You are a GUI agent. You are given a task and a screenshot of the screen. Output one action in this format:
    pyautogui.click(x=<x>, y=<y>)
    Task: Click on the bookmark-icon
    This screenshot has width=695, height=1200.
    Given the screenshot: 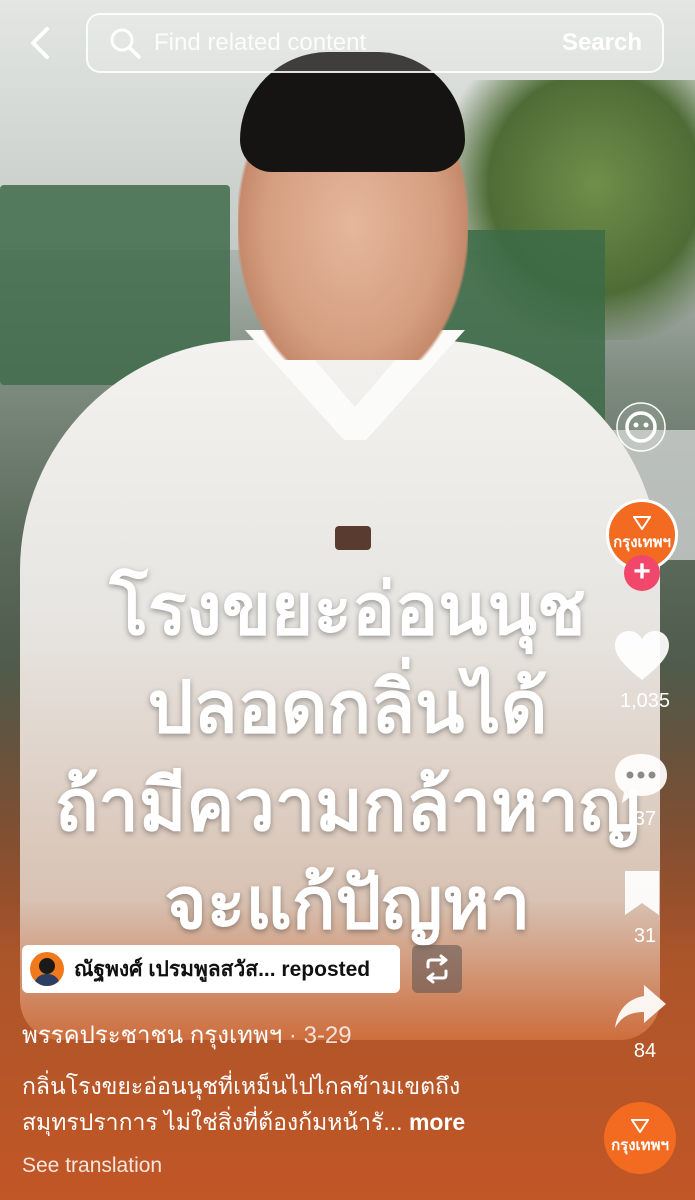 What is the action you would take?
    pyautogui.click(x=642, y=893)
    